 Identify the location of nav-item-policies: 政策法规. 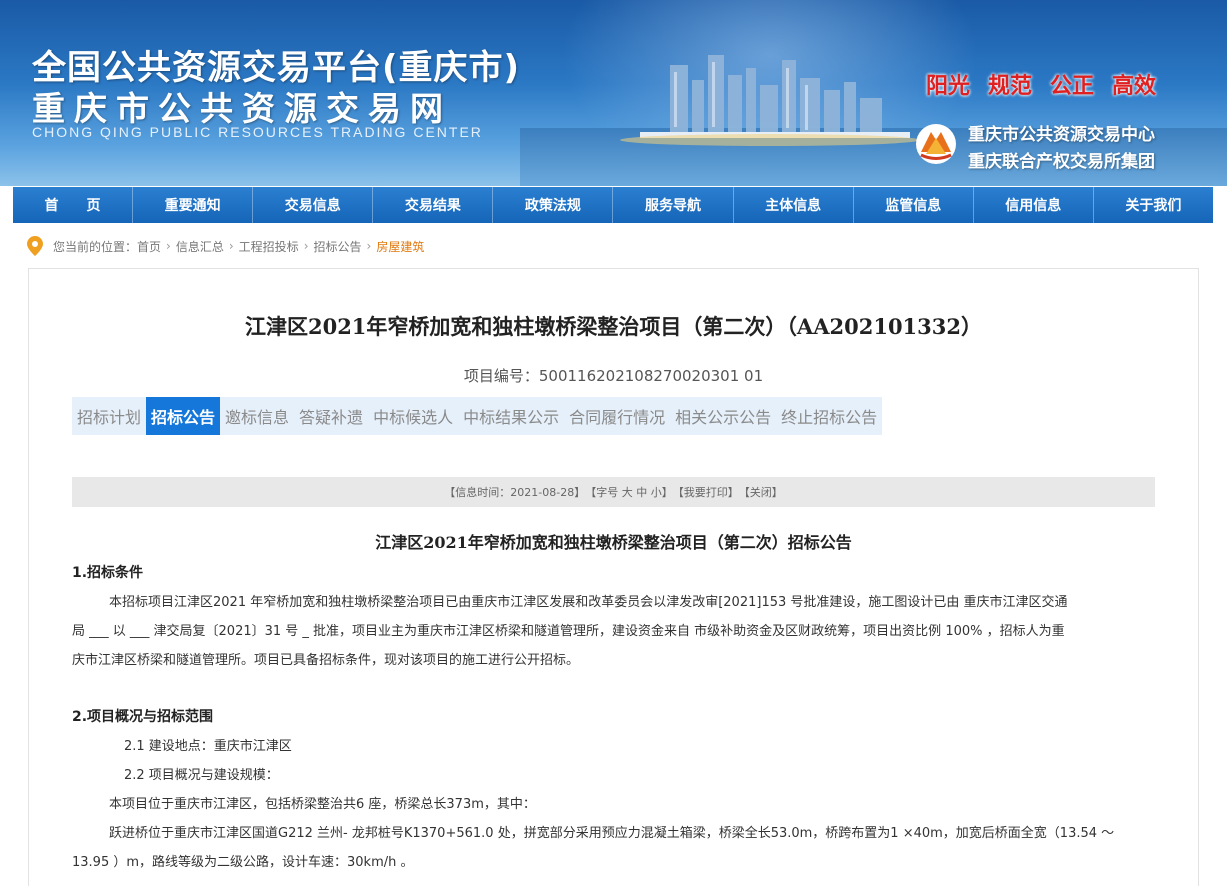
(553, 205).